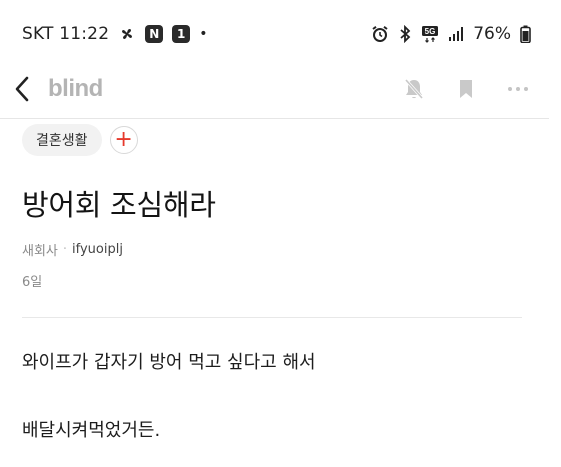 This screenshot has height=467, width=561. What do you see at coordinates (280, 89) in the screenshot?
I see `app-nav-bar: blind` at bounding box center [280, 89].